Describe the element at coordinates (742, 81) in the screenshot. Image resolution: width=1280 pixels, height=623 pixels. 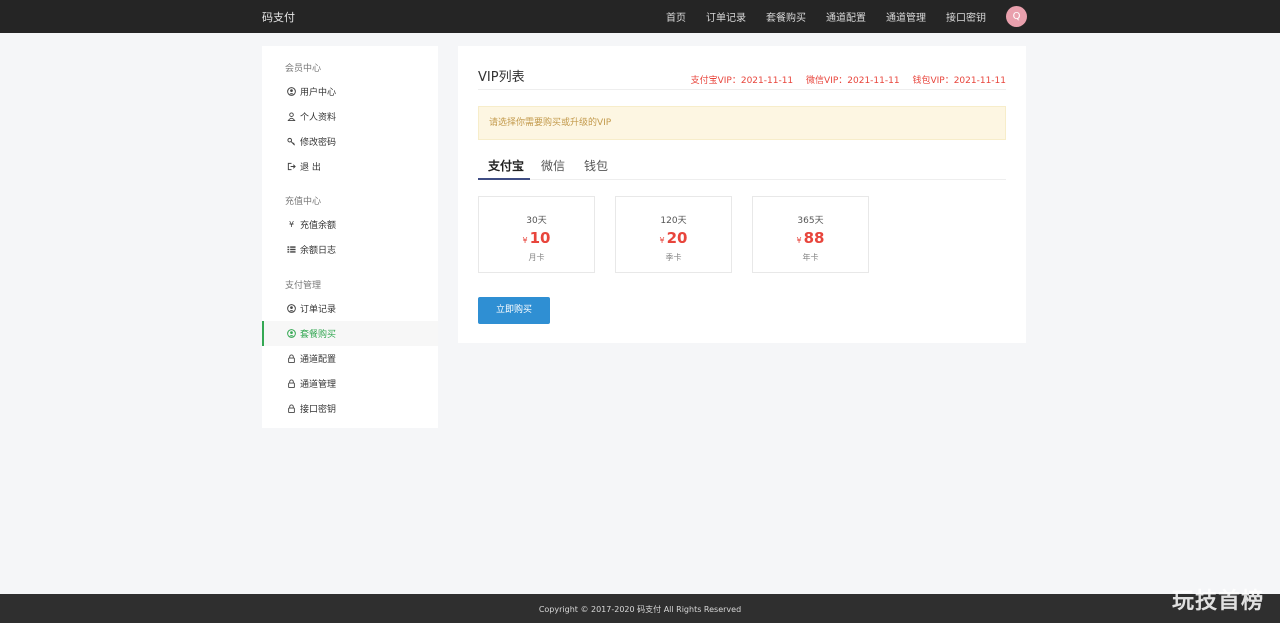
I see `vip-expiry-alipay: 支付宝VIP：2021-11-11` at that location.